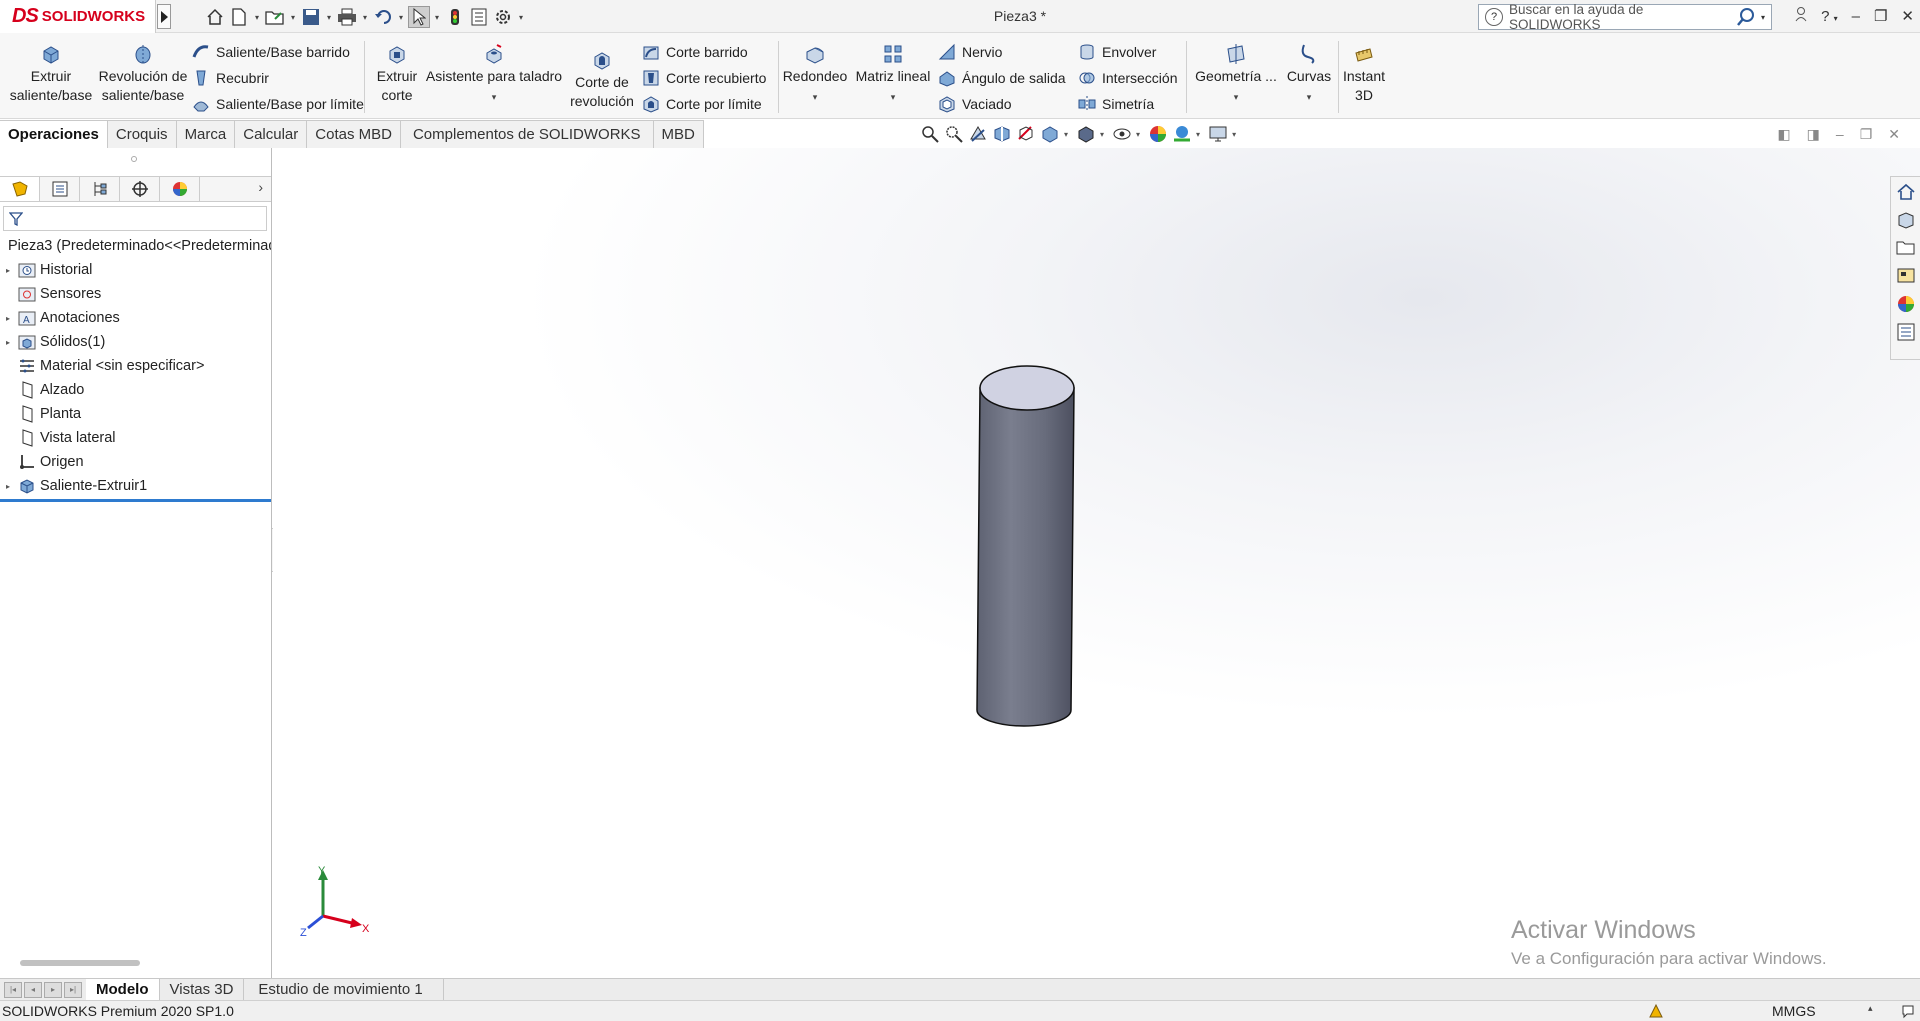 This screenshot has height=1021, width=1920. Describe the element at coordinates (1218, 134) in the screenshot. I see `view-settings-monitor-icon` at that location.